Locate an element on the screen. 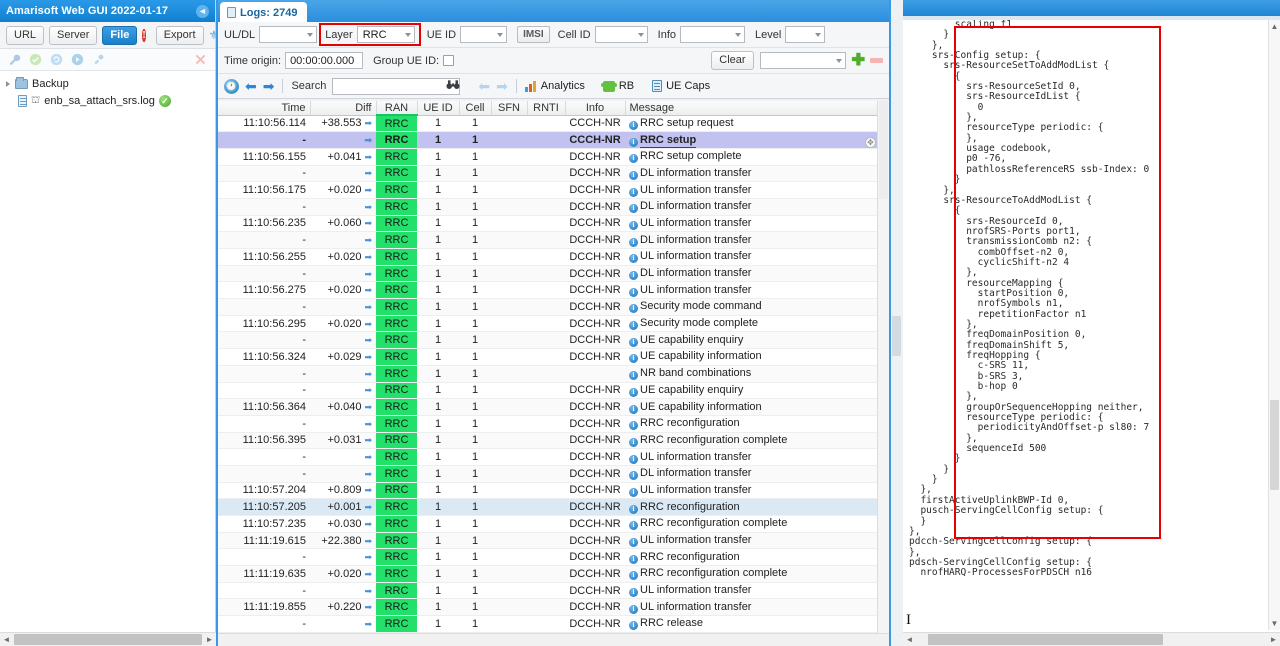  layer-select: RRC is located at coordinates (385, 34).